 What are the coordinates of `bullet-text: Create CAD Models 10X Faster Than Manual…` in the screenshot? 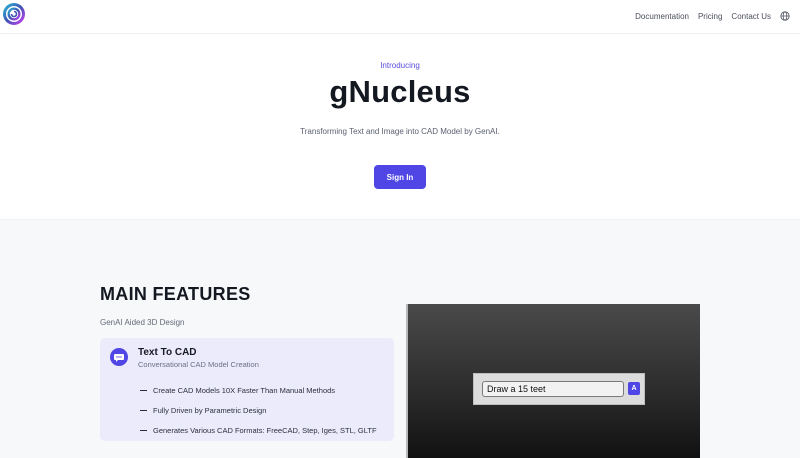 It's located at (244, 390).